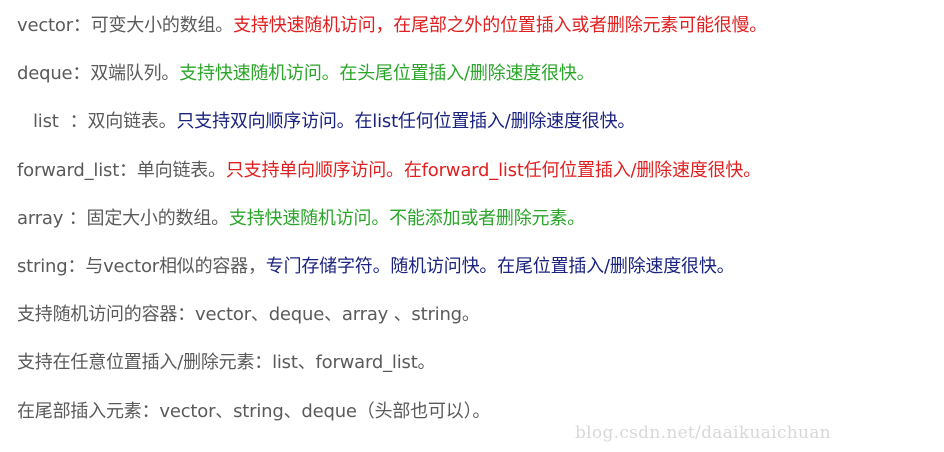  Describe the element at coordinates (248, 315) in the screenshot. I see `summary-random-access-text: 支持随机访问的容器：vector、deque、array 、string。` at that location.